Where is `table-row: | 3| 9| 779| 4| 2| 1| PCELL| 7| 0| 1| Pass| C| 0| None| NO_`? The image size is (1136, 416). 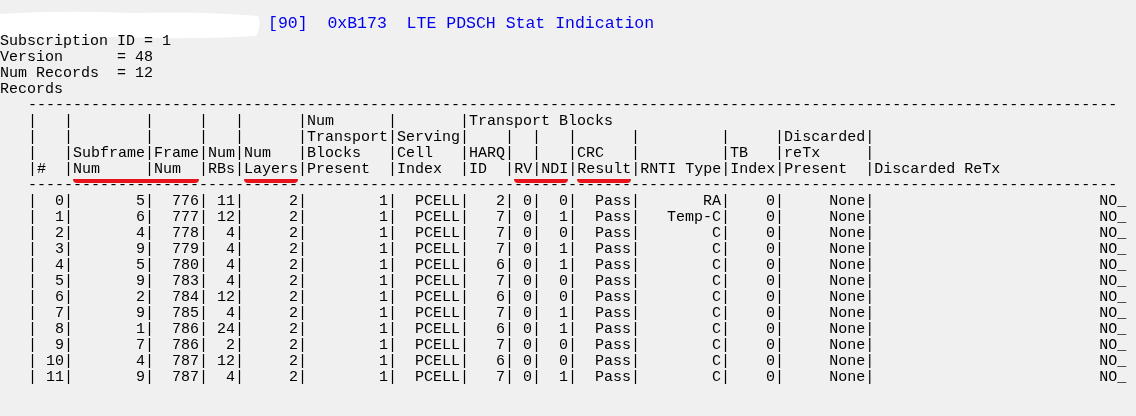
table-row: | 3| 9| 779| 4| 2| 1| PCELL| 7| 0| 1| Pass| C| 0| None| NO_ is located at coordinates (577, 250).